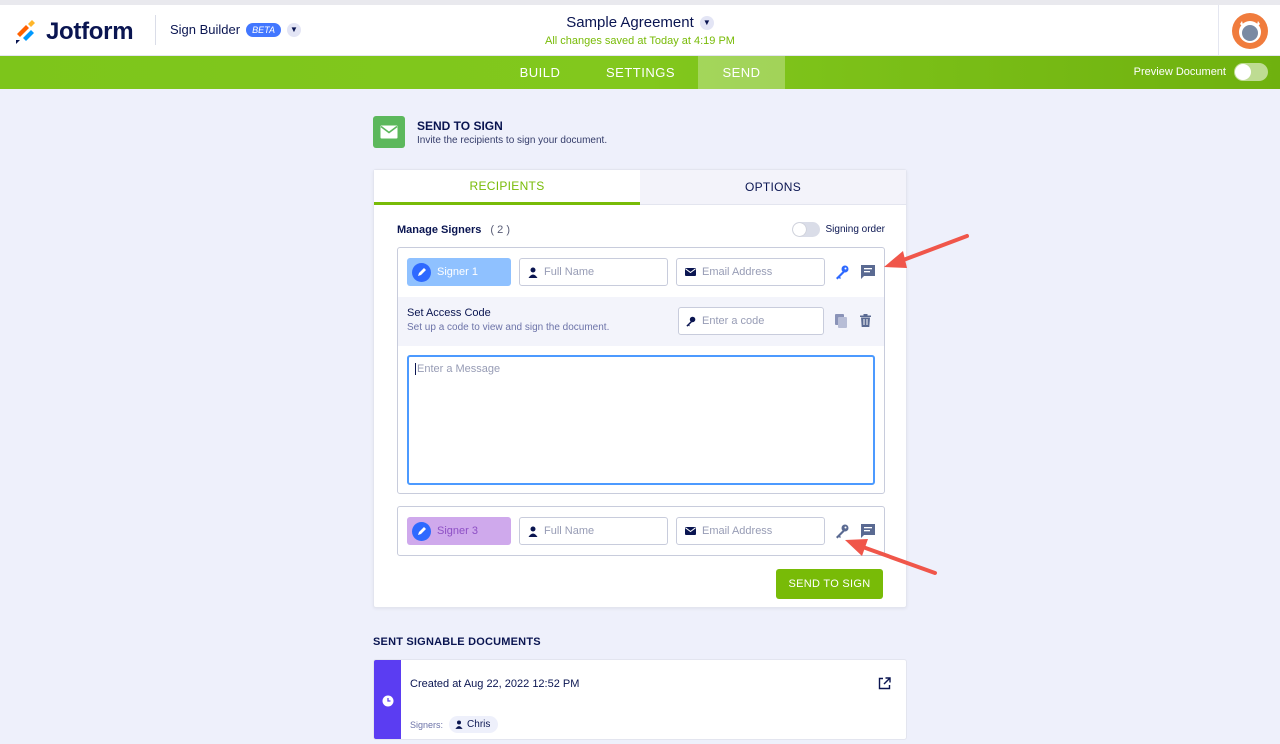 Image resolution: width=1280 pixels, height=744 pixels. What do you see at coordinates (389, 132) in the screenshot?
I see `envelope-icon` at bounding box center [389, 132].